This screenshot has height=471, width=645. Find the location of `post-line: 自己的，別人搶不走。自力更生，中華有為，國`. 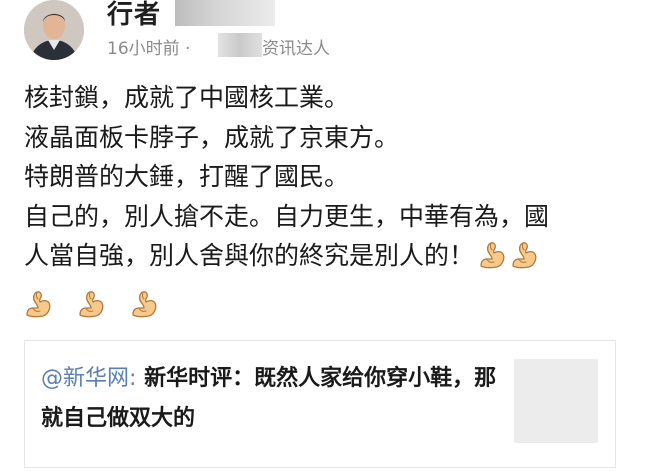

post-line: 自己的，別人搶不走。自力更生，中華有為，國 is located at coordinates (287, 216).